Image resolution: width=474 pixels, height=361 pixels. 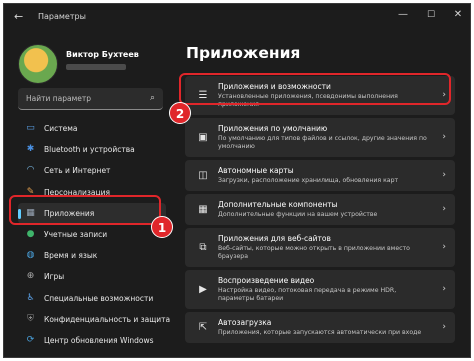 What do you see at coordinates (61, 128) in the screenshot?
I see `sidebar-item-label: Система` at bounding box center [61, 128].